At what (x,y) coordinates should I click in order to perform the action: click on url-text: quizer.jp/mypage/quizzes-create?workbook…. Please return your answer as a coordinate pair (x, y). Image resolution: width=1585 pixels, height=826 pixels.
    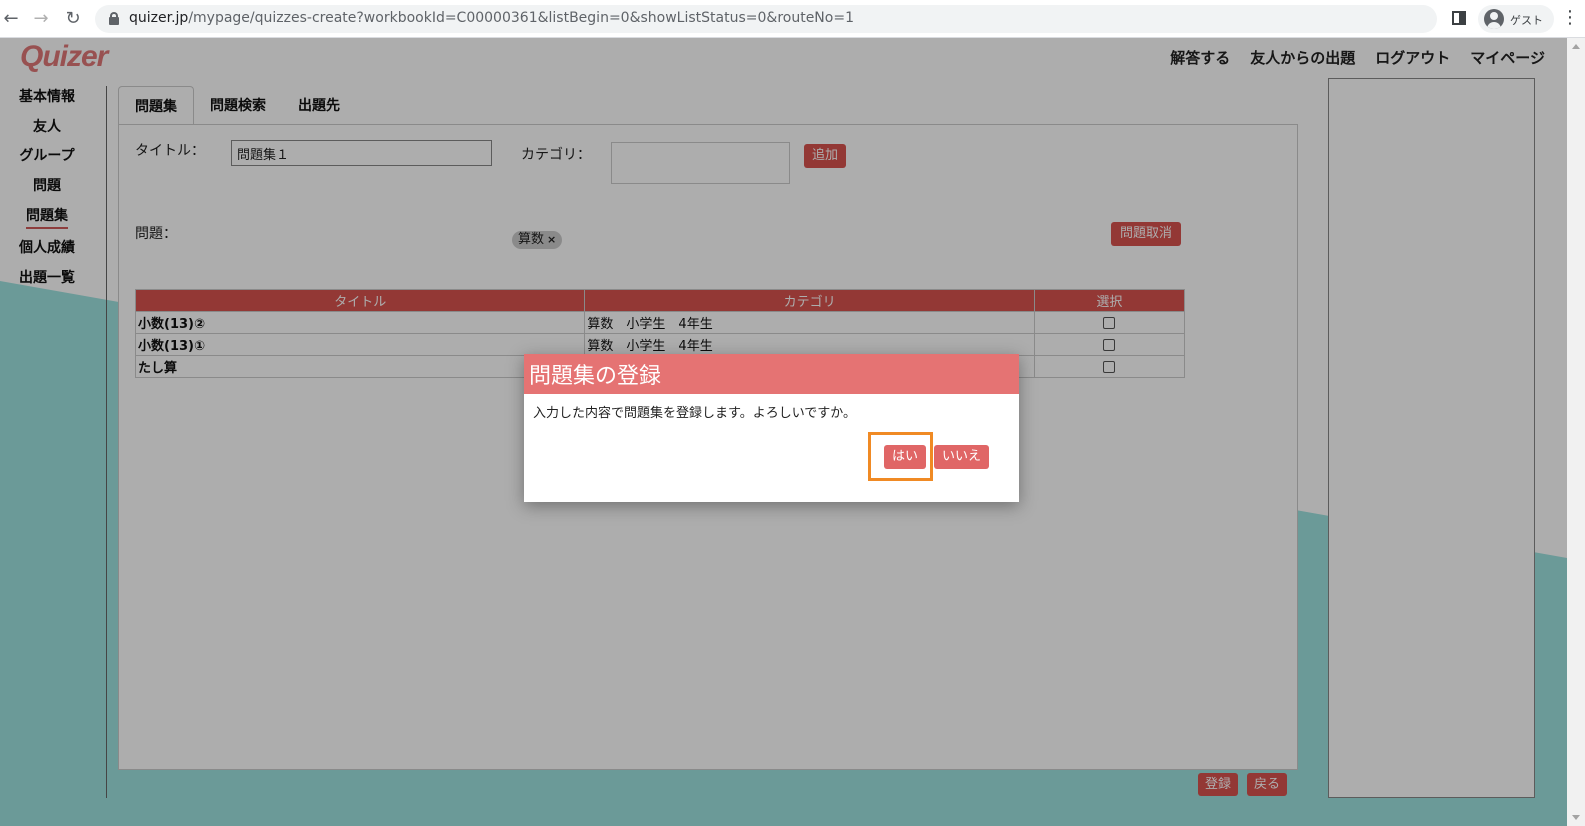
    Looking at the image, I should click on (491, 18).